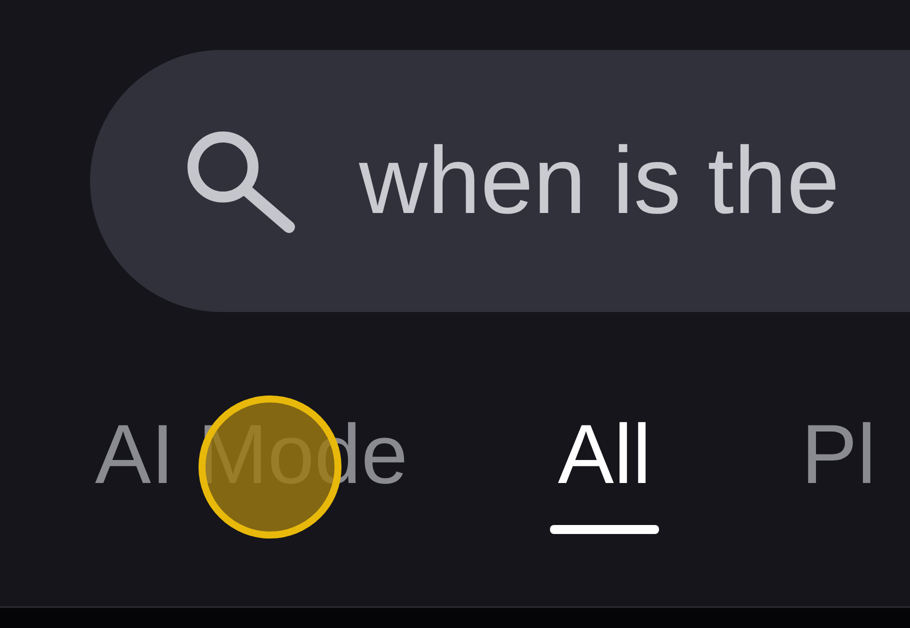  Describe the element at coordinates (838, 473) in the screenshot. I see `tab: Pl` at that location.